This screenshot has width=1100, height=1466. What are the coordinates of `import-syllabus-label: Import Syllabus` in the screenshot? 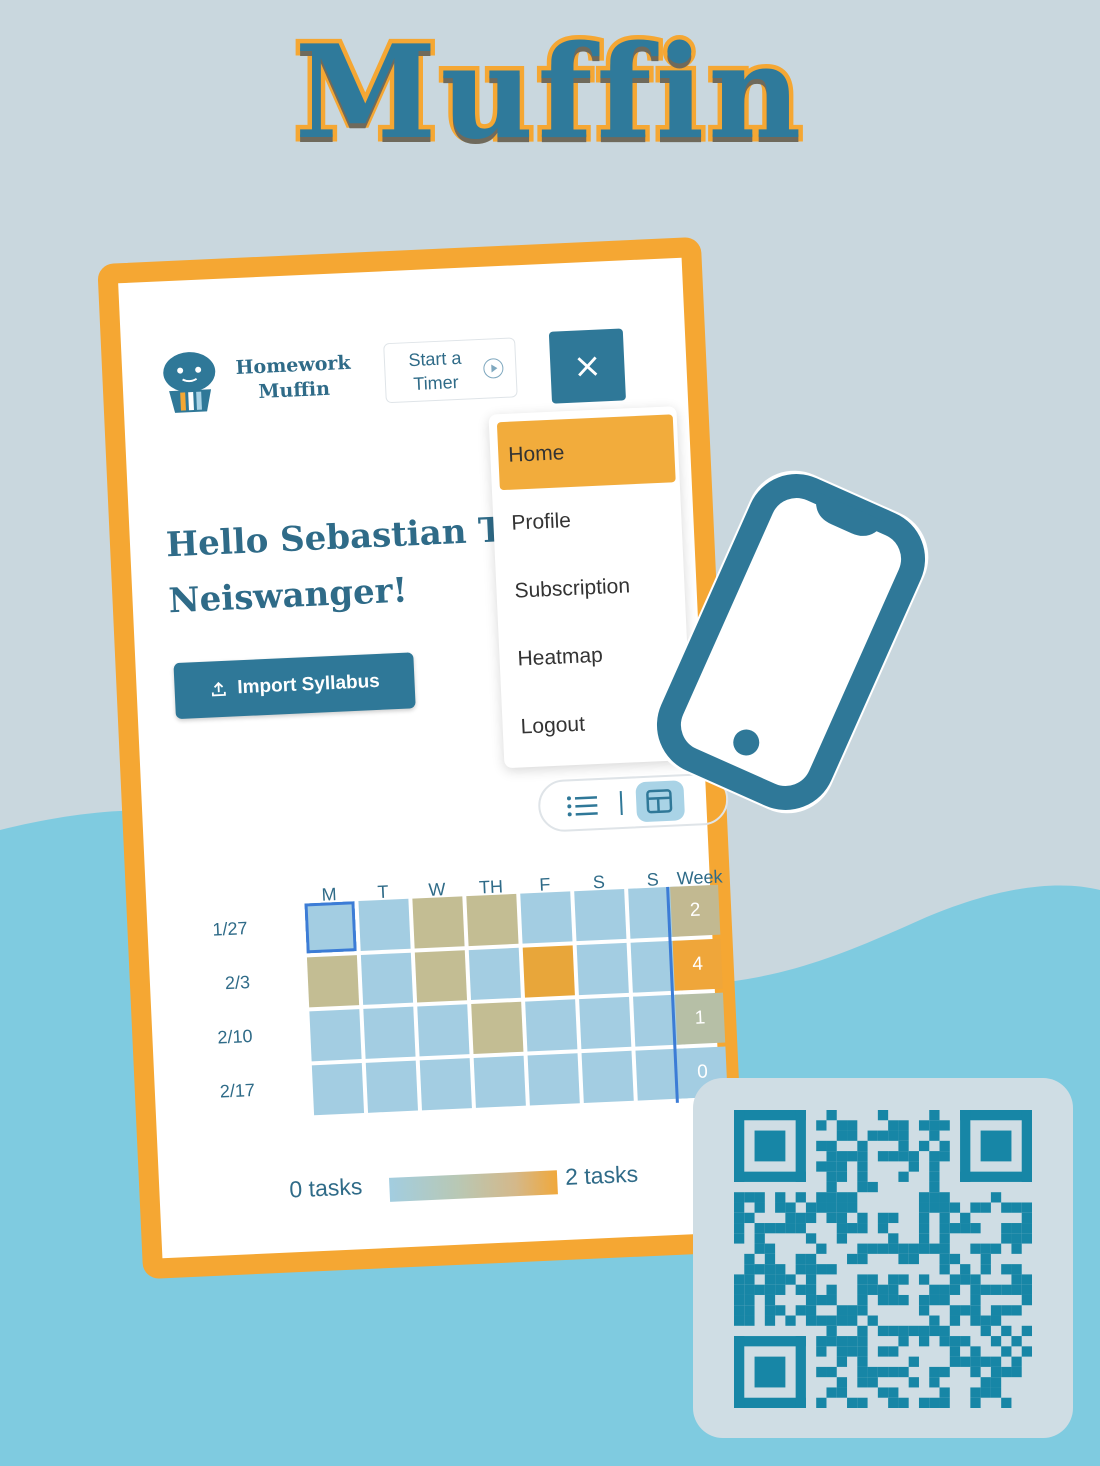 It's located at (308, 684).